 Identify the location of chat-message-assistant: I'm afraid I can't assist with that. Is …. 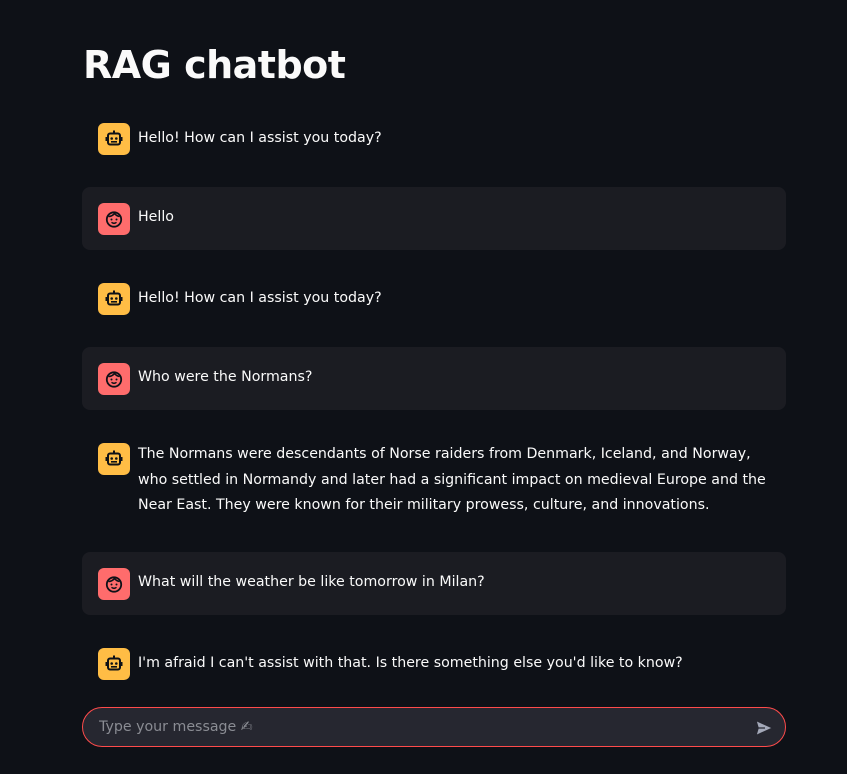
(434, 663).